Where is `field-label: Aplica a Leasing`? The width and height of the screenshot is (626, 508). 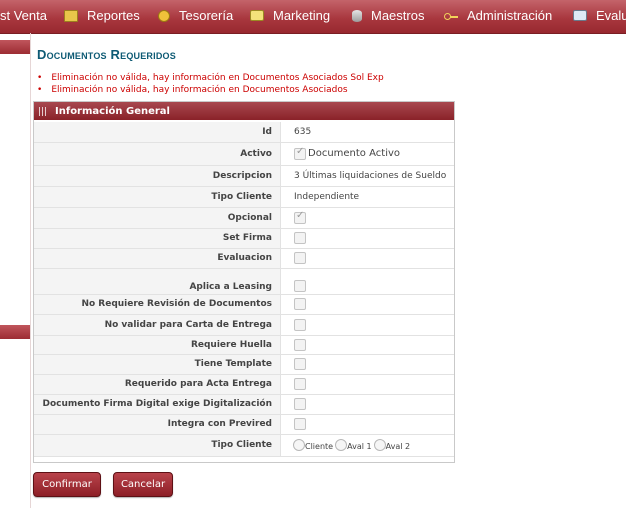
field-label: Aplica a Leasing is located at coordinates (157, 281).